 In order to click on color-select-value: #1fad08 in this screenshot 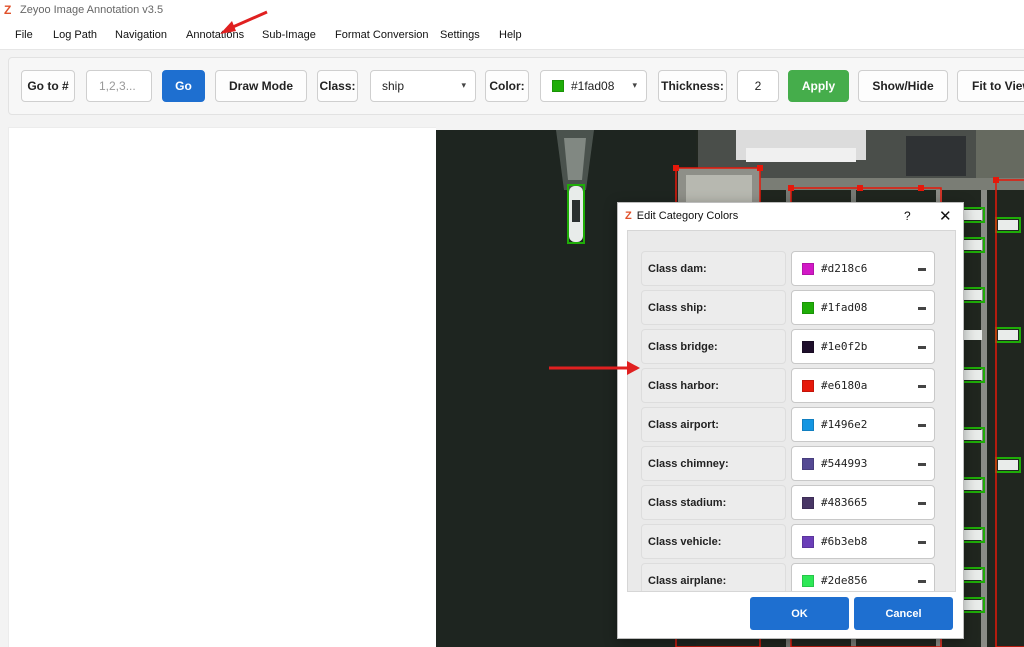, I will do `click(593, 86)`.